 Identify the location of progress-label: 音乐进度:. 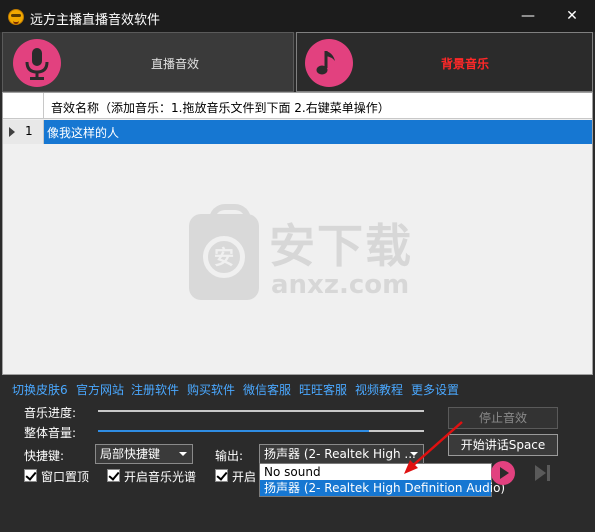
(50, 413).